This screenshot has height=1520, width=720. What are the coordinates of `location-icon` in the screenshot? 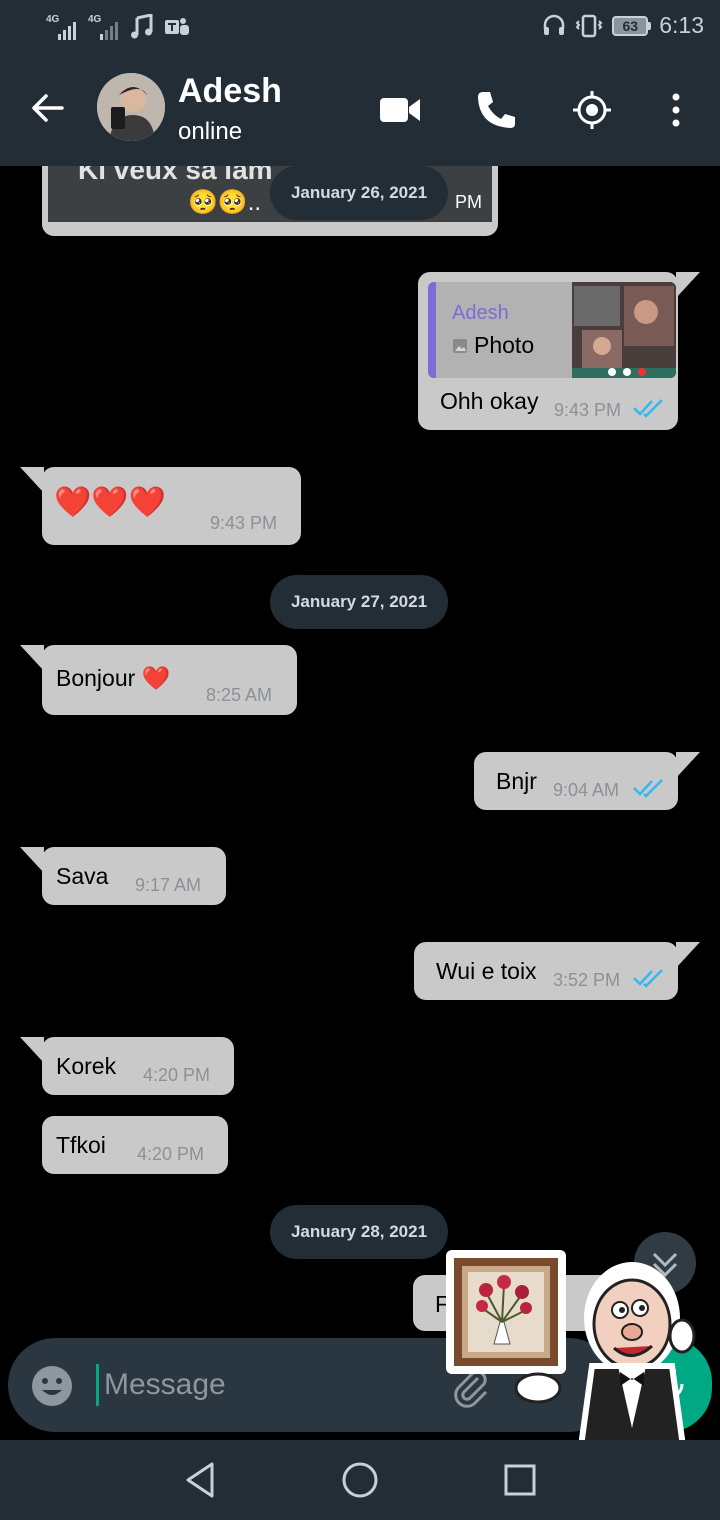 It's located at (592, 110).